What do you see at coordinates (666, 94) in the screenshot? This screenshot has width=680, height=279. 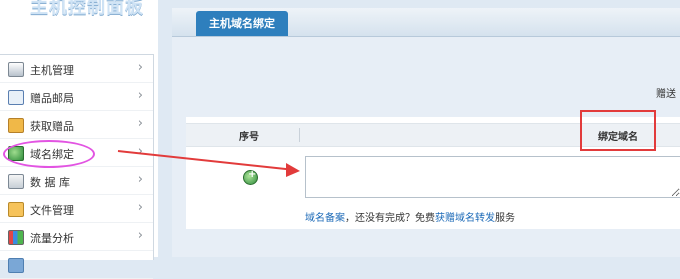 I see `corner-text: 赠送` at bounding box center [666, 94].